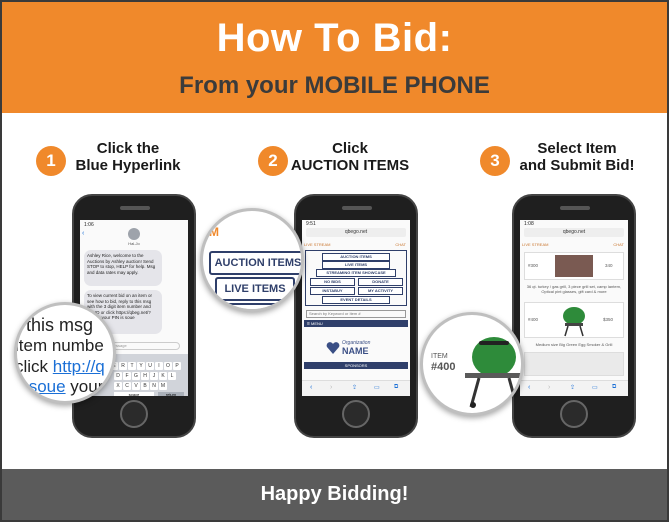 This screenshot has height=522, width=669. Describe the element at coordinates (380, 291) in the screenshot. I see `menu-my-activity: MY ACTIVITY` at that location.